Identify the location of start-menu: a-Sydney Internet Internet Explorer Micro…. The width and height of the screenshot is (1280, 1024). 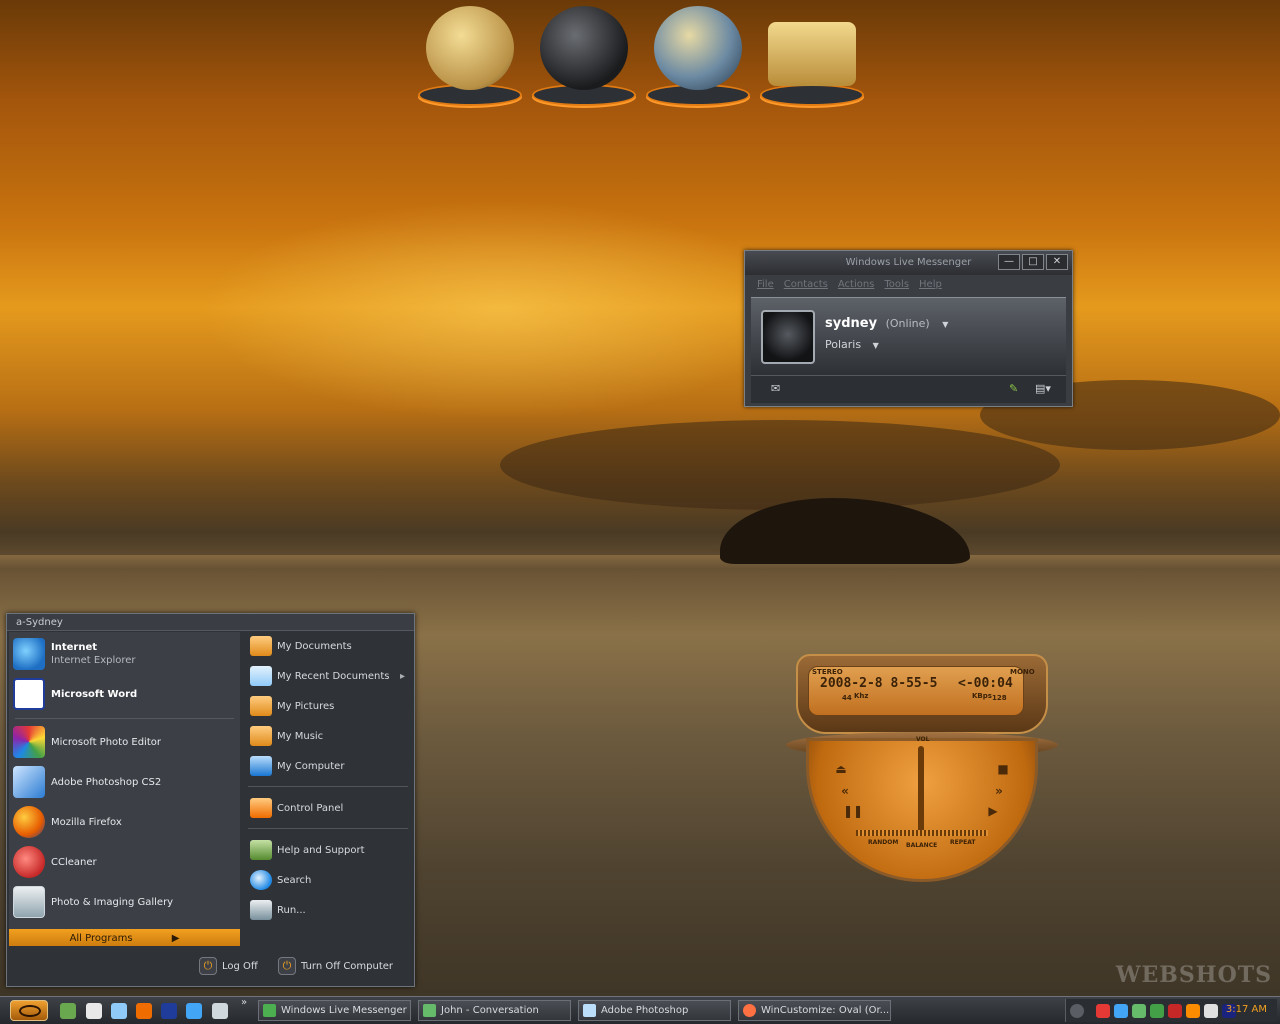
(210, 800).